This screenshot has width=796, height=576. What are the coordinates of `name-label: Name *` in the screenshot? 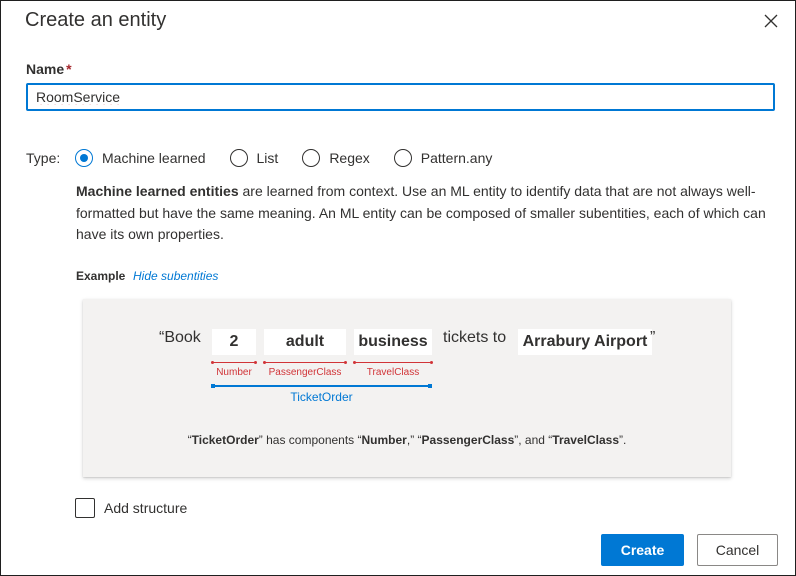 It's located at (49, 69).